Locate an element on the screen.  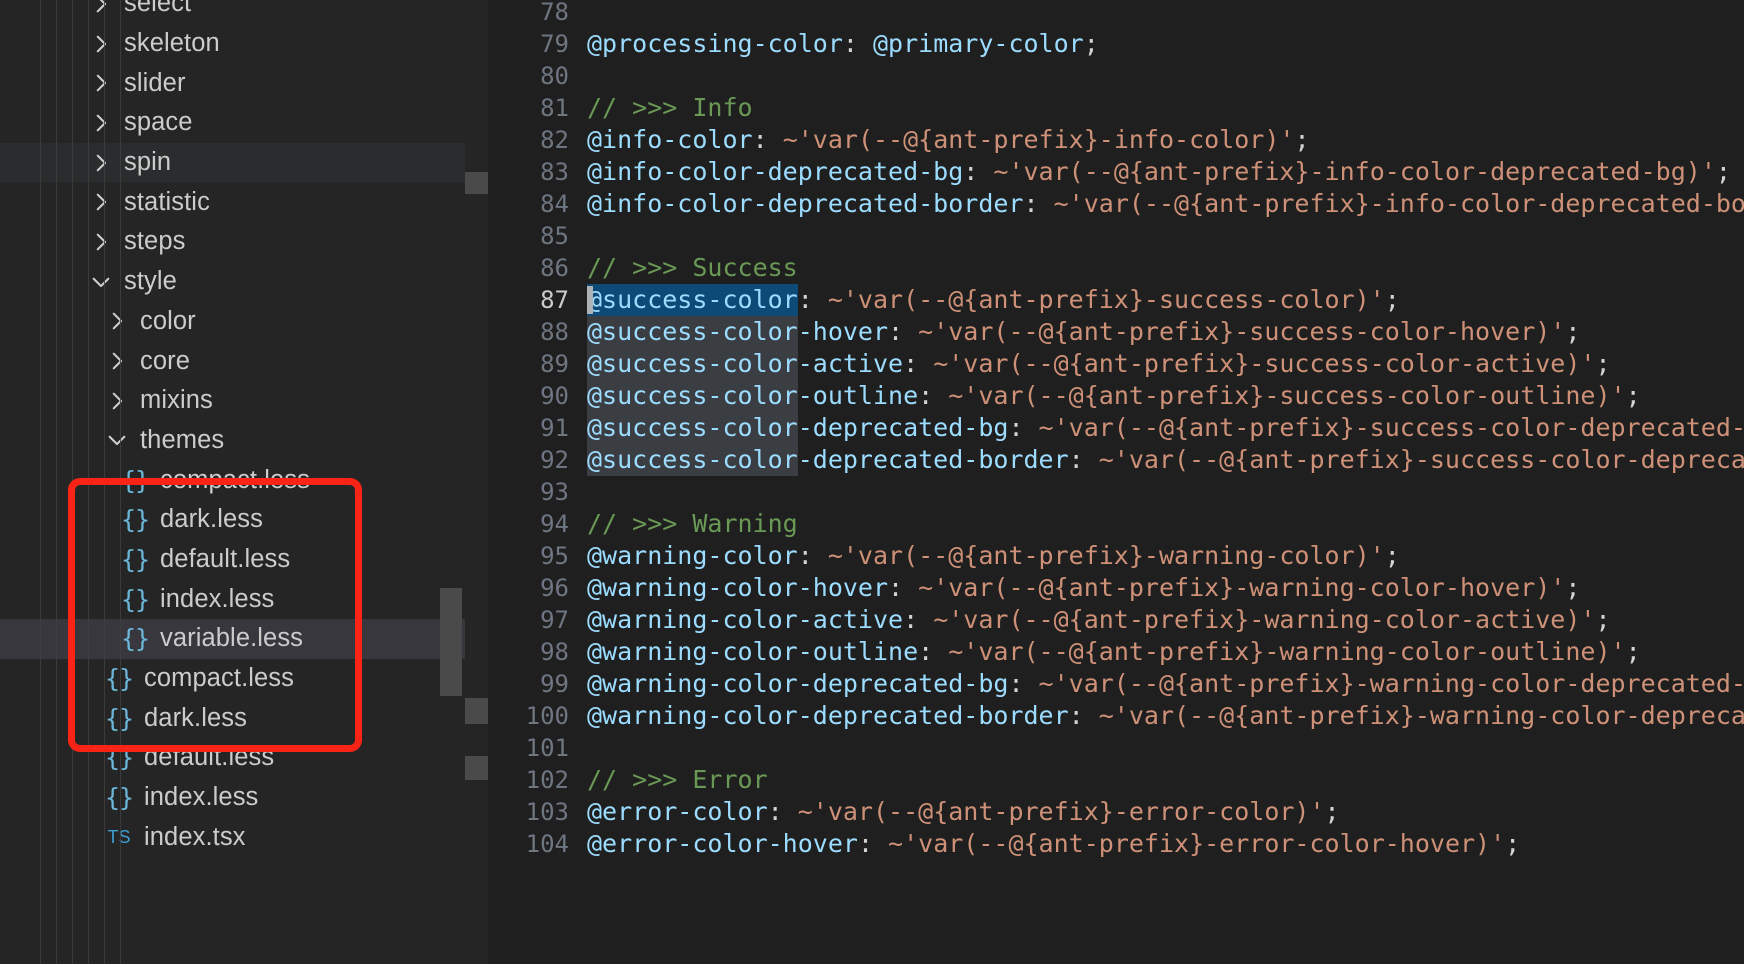
tree-item-steps: steps is located at coordinates (232, 242).